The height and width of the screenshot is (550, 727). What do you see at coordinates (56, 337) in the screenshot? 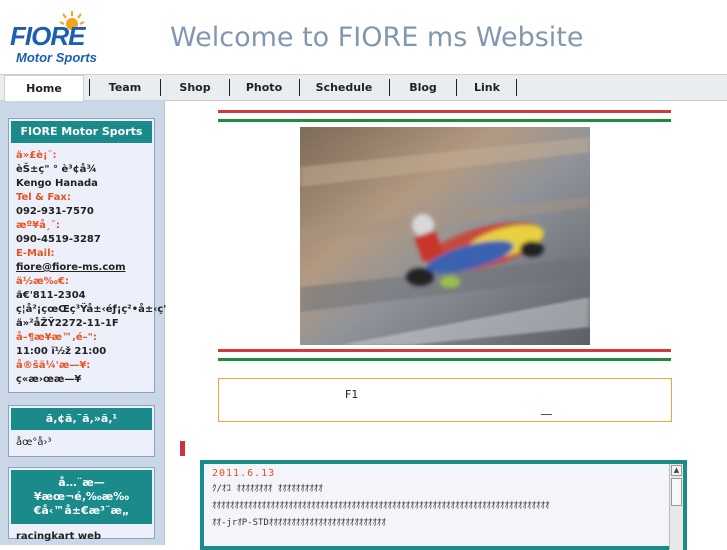
I see `contact-label: å–¶æ¥­æ™‚é–":` at bounding box center [56, 337].